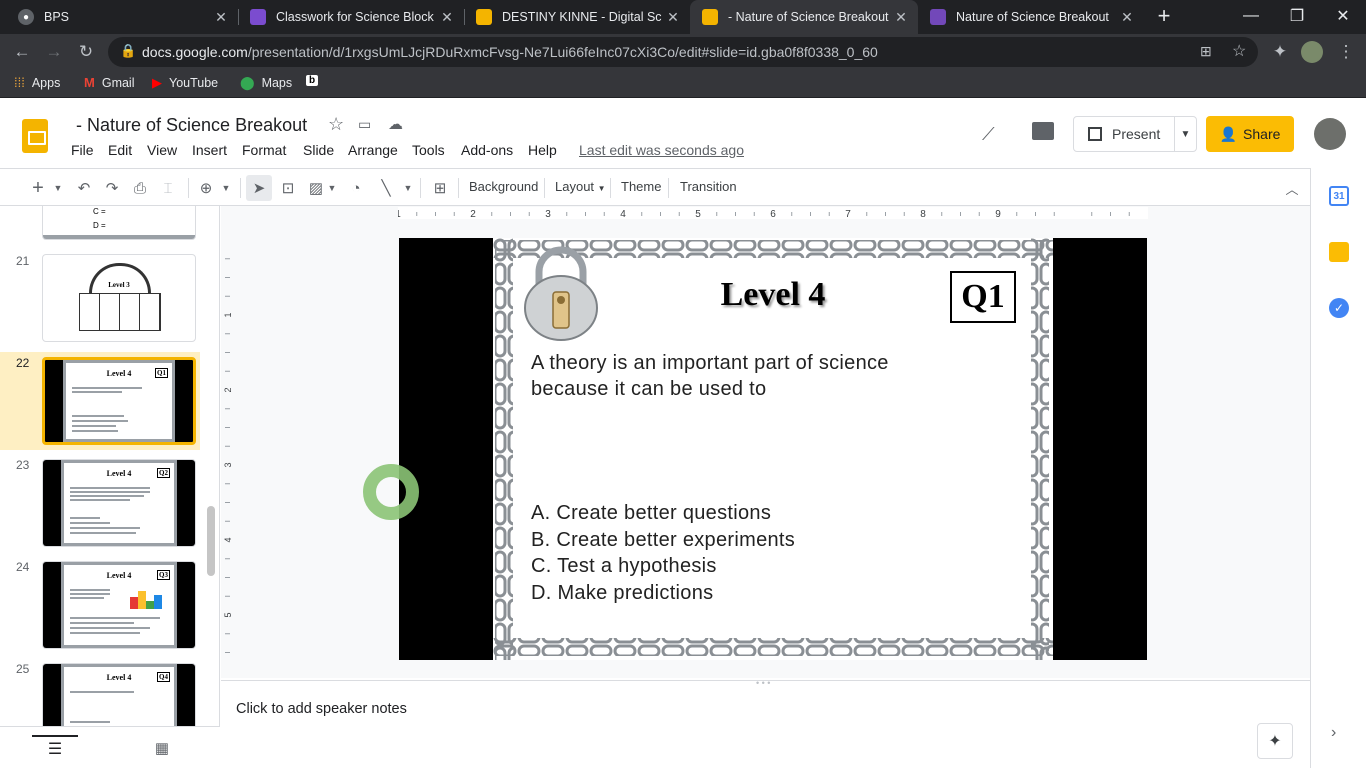 This screenshot has width=1366, height=768. Describe the element at coordinates (140, 188) in the screenshot. I see `print-icon: ⎙` at that location.